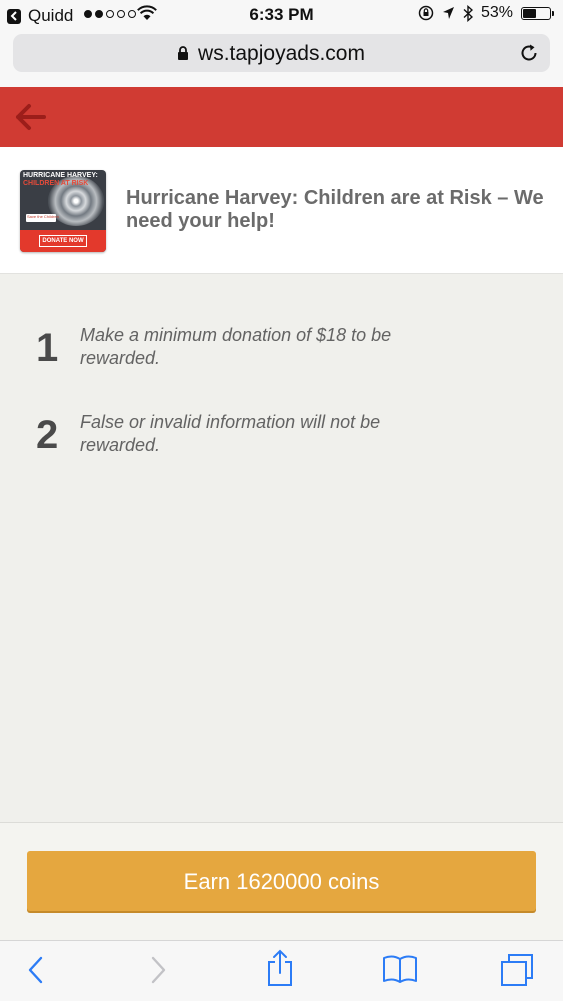 This screenshot has height=1001, width=563. What do you see at coordinates (47, 435) in the screenshot?
I see `step-number: 2` at bounding box center [47, 435].